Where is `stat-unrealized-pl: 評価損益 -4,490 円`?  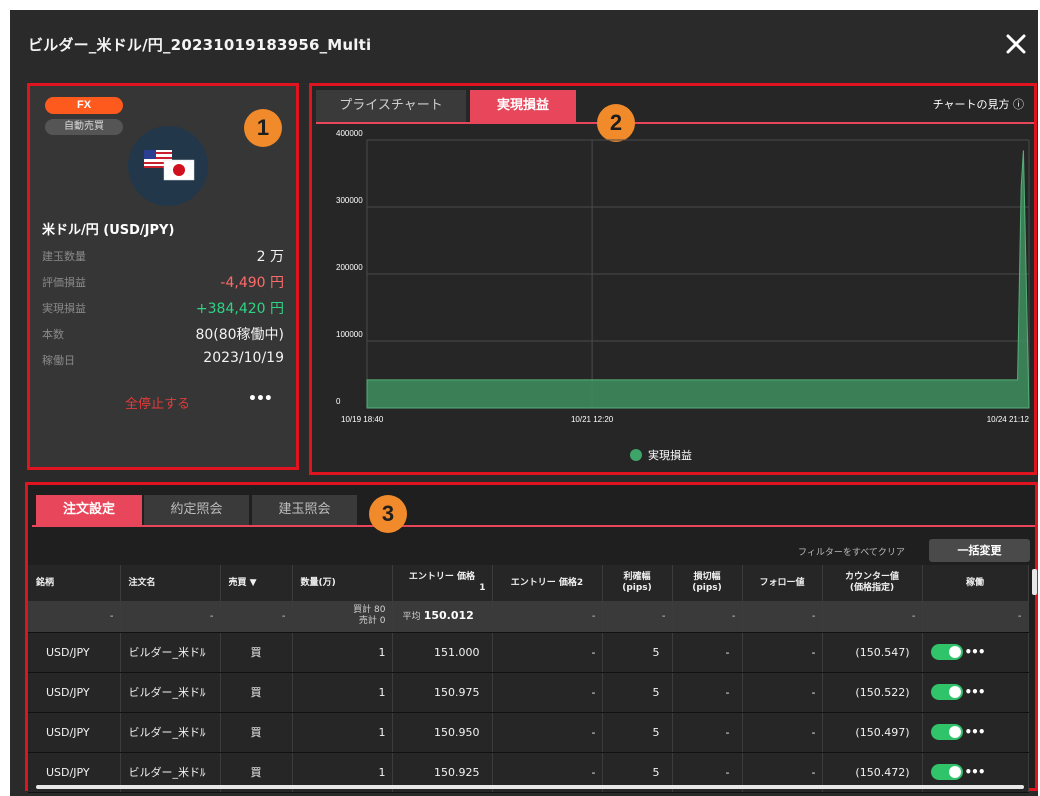
stat-unrealized-pl: 評価損益 -4,490 円 is located at coordinates (163, 282).